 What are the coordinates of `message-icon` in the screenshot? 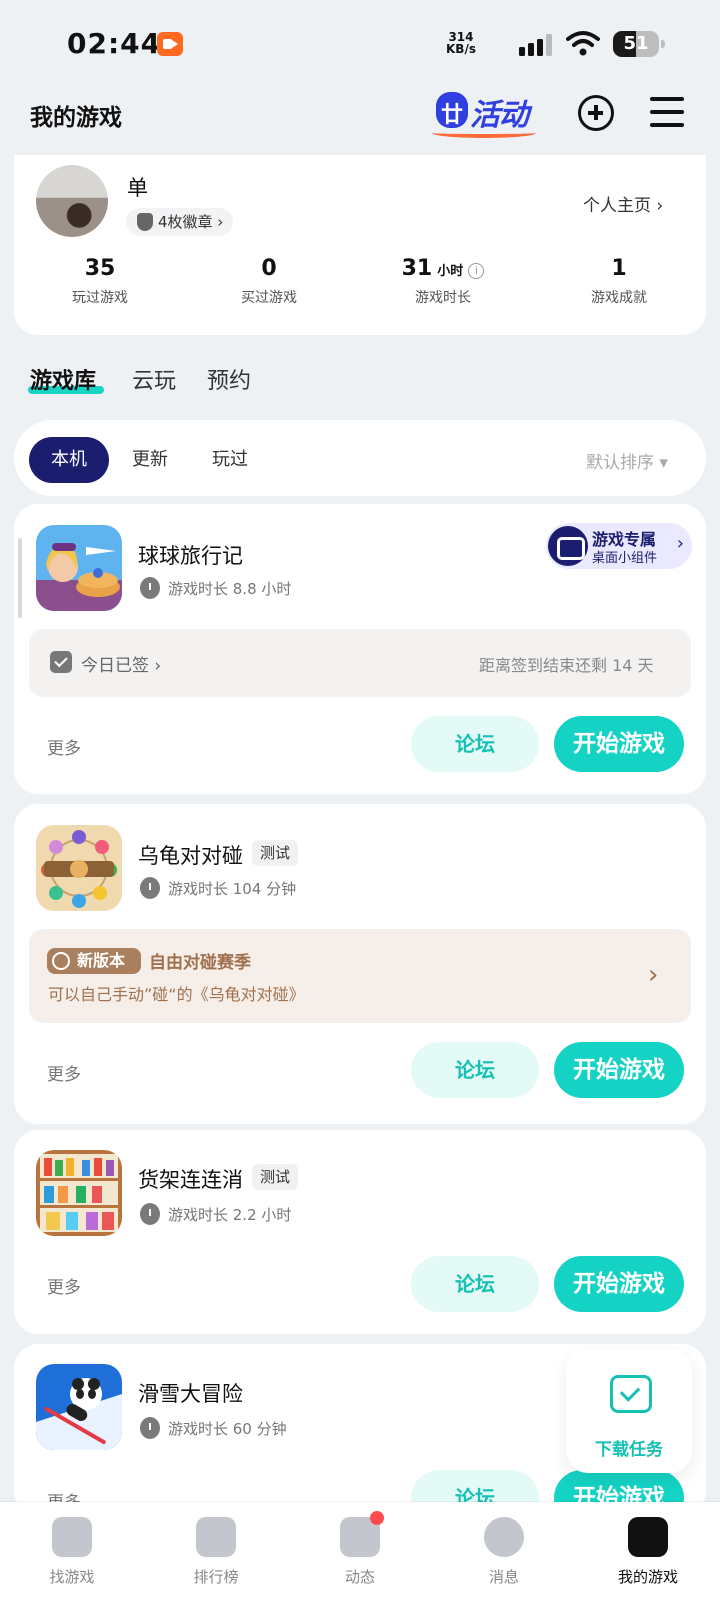 It's located at (504, 1537).